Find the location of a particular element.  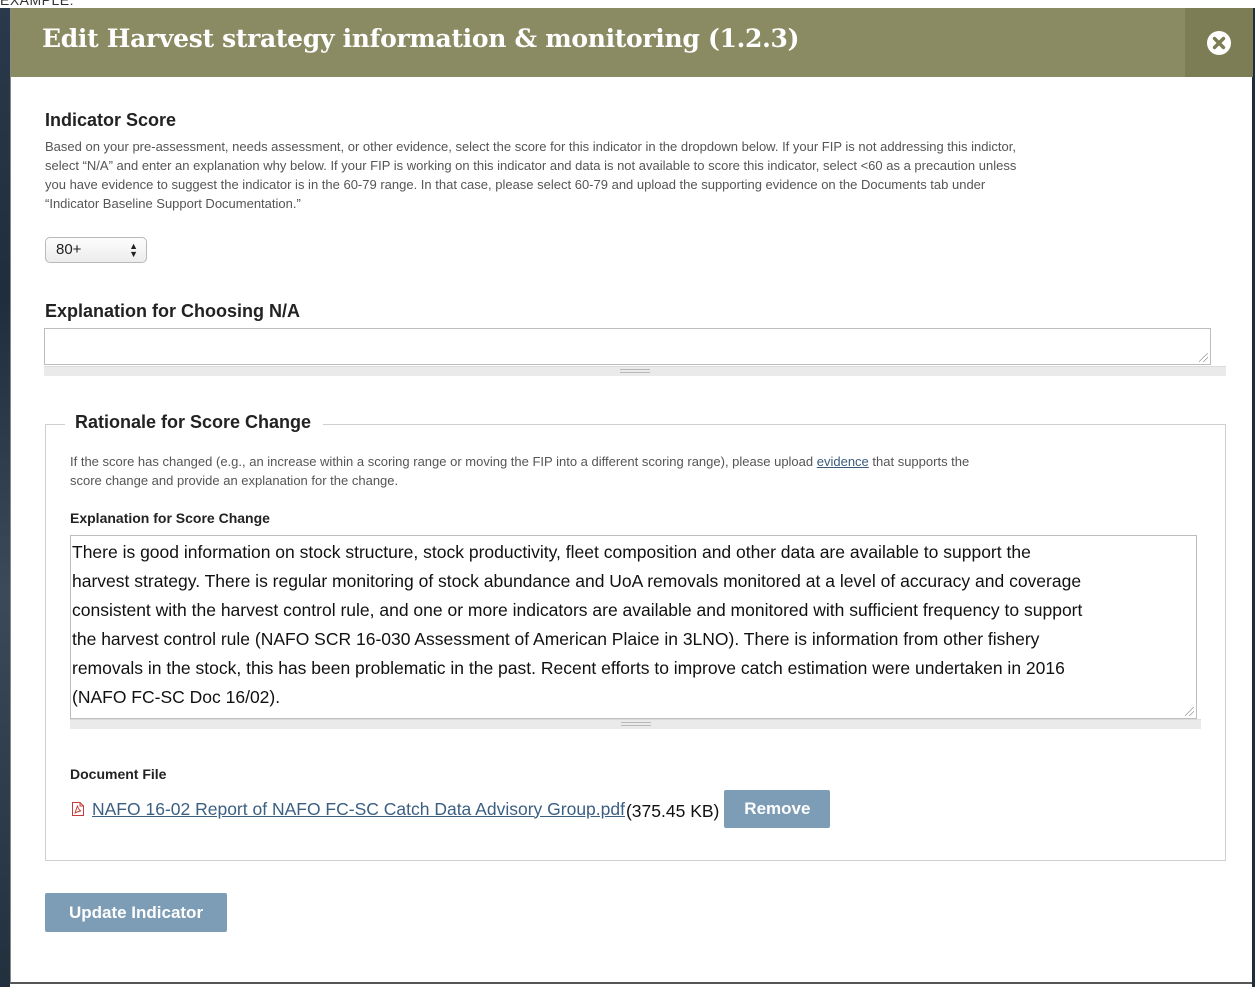

pdf-icon is located at coordinates (78, 809).